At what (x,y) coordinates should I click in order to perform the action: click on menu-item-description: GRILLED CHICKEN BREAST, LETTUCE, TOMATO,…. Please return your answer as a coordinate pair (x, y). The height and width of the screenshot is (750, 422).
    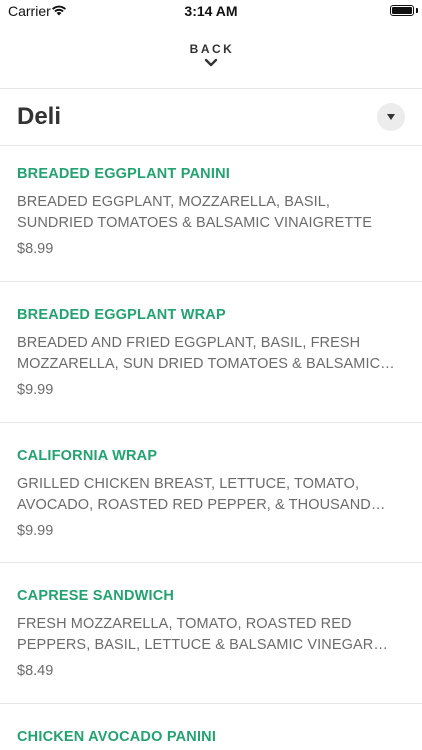
    Looking at the image, I should click on (194, 494).